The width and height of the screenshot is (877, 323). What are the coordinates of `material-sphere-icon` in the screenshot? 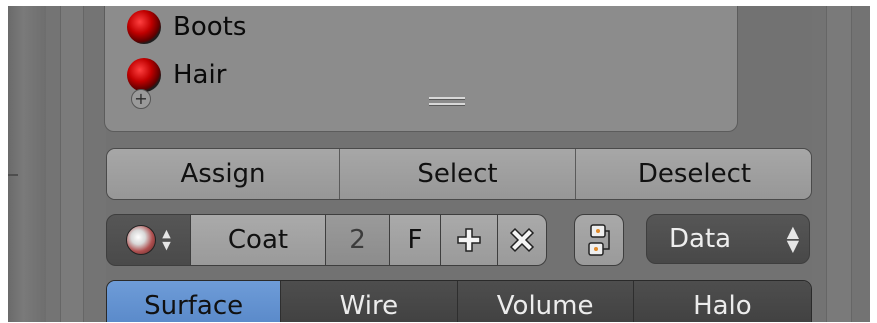 It's located at (141, 240).